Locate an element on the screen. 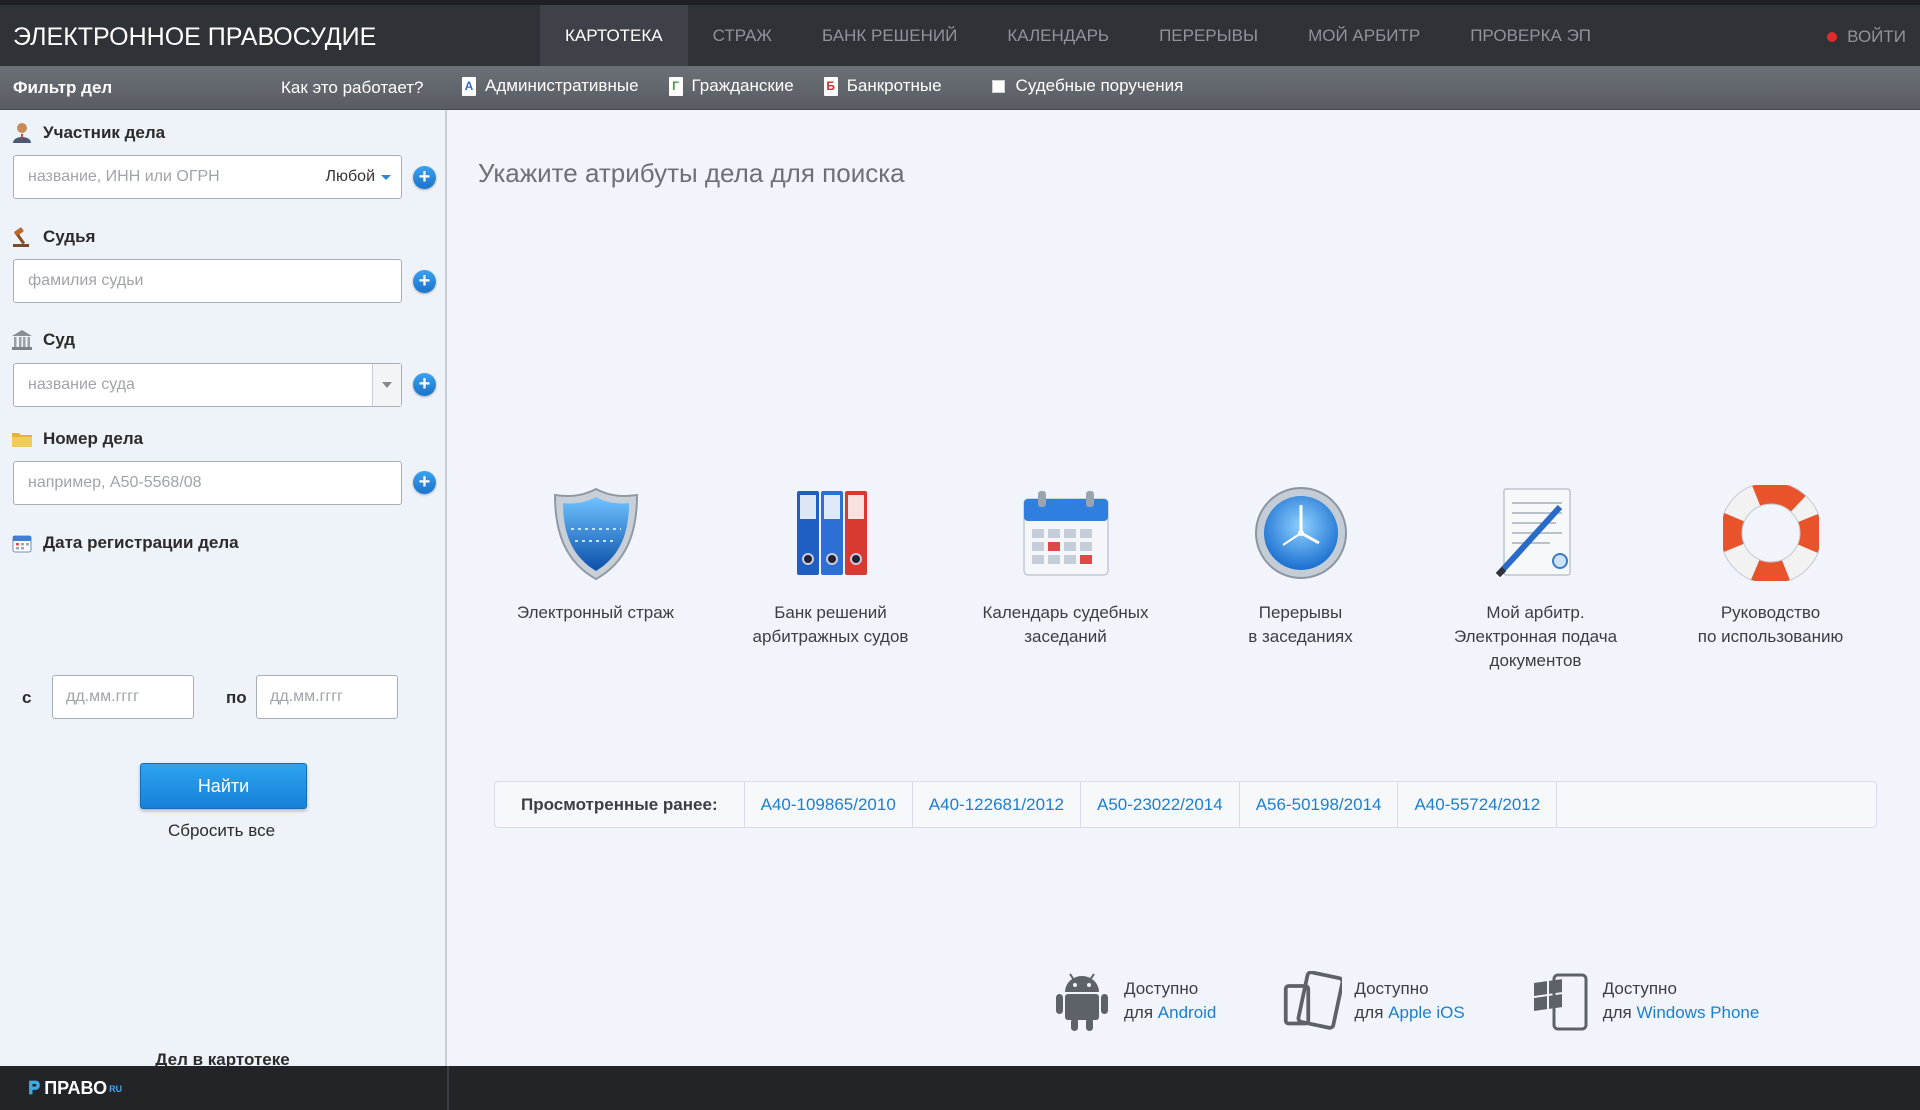 The height and width of the screenshot is (1110, 1920). feature-user-guide: Руководство по использованию is located at coordinates (1770, 578).